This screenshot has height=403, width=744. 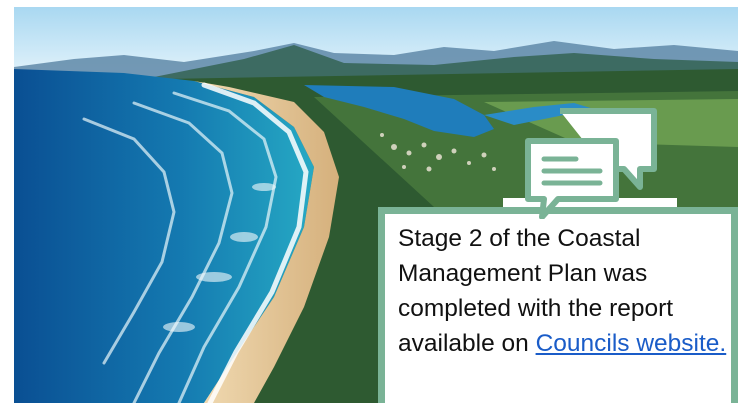 I want to click on speech-bubbles-icon, so click(x=591, y=163).